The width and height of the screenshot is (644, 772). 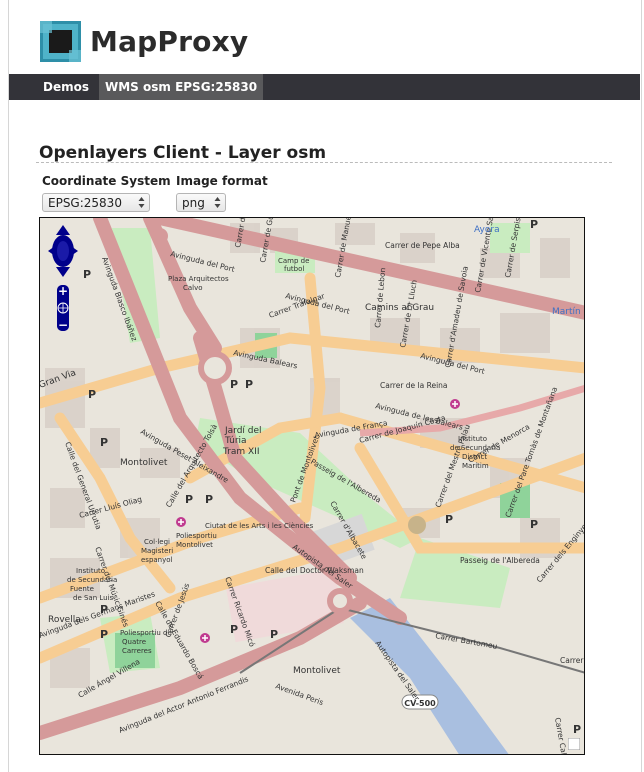 I want to click on svg-text: Camp de, so click(x=293, y=261).